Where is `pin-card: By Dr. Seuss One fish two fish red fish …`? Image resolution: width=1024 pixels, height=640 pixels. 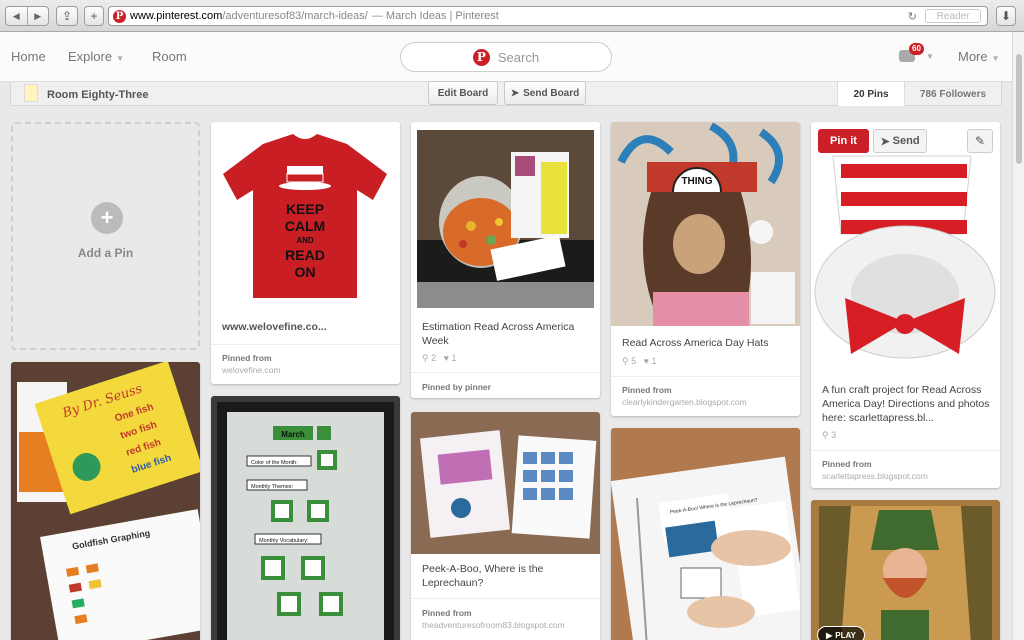
pin-card: By Dr. Seuss One fish two fish red fish … is located at coordinates (105, 501).